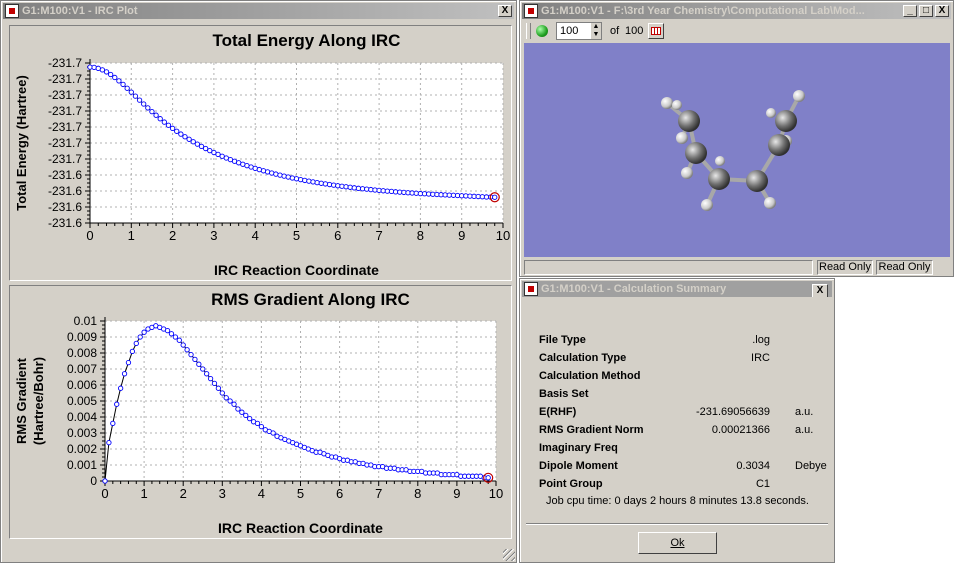 The width and height of the screenshot is (954, 563). I want to click on x-tick-label: 4, so click(255, 235).